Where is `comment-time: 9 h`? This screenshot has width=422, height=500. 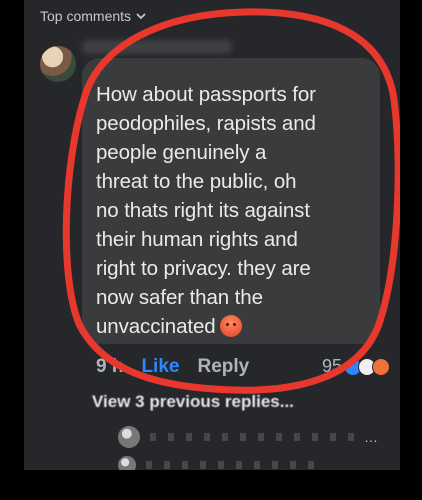
comment-time: 9 h is located at coordinates (110, 366).